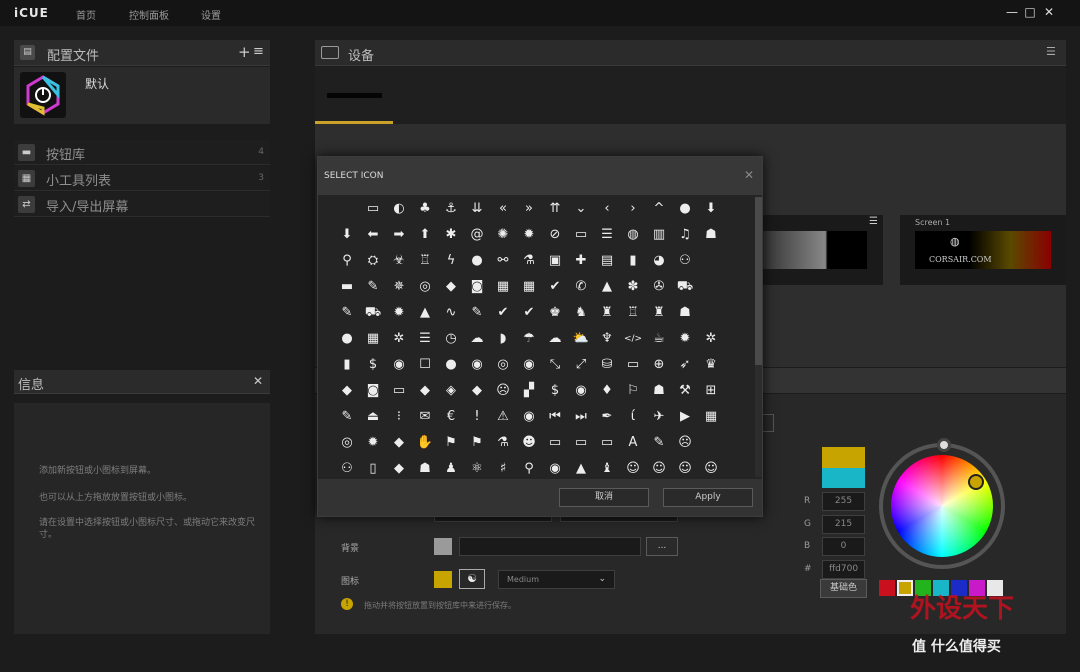 The image size is (1080, 672). I want to click on icon-option: ✲, so click(399, 339).